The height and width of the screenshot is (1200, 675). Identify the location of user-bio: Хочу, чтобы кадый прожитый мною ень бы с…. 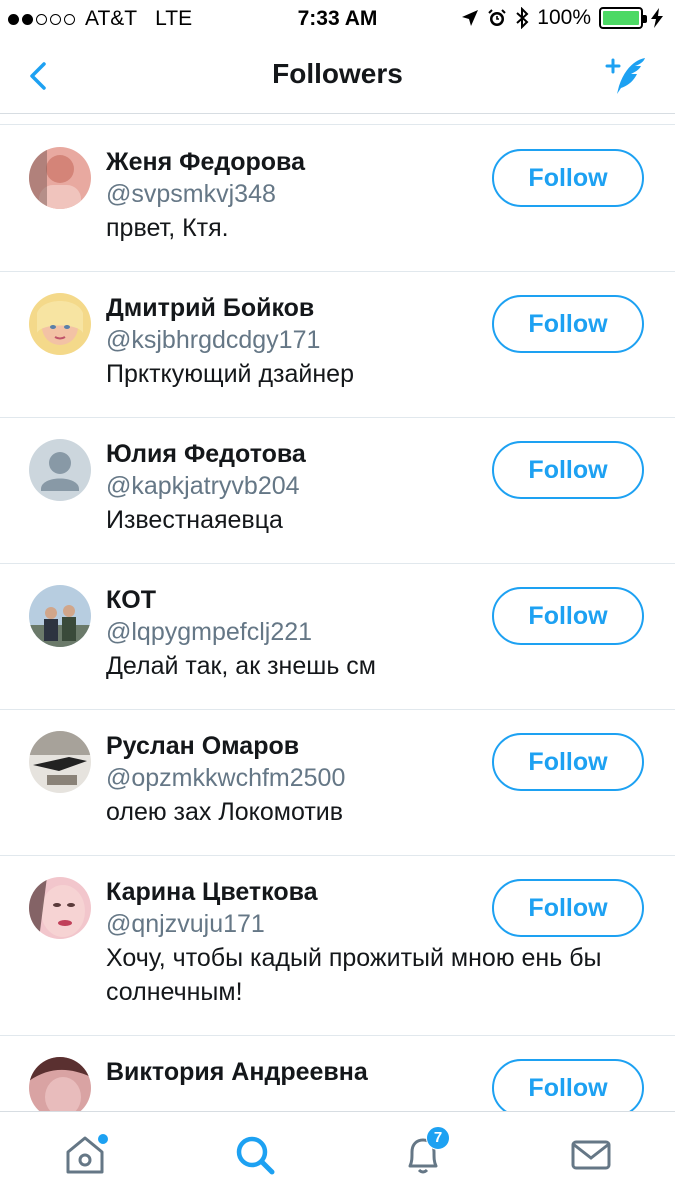
(354, 975).